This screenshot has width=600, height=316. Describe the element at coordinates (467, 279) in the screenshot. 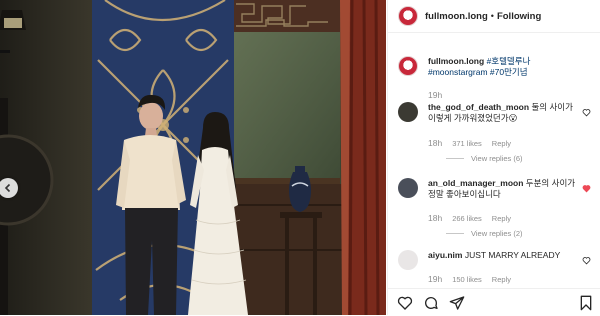

I see `likes-count: 150 likes` at that location.